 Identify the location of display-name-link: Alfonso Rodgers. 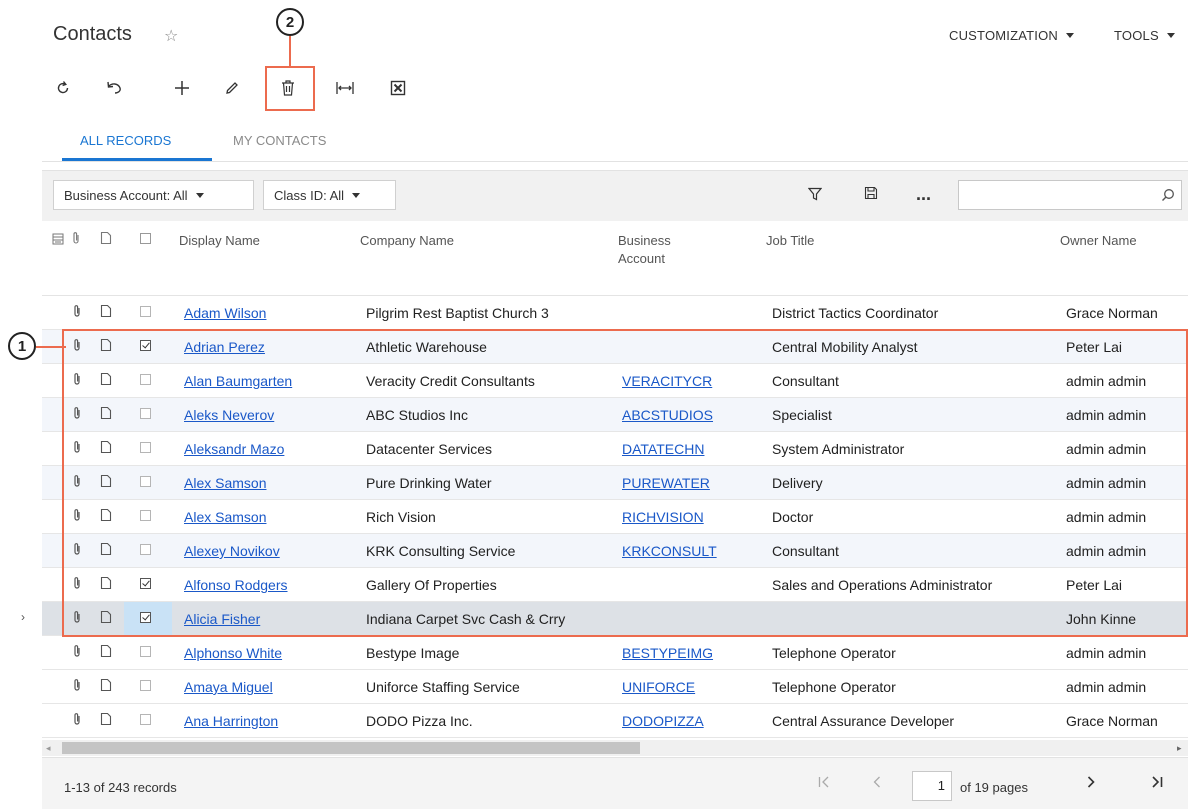
(236, 585).